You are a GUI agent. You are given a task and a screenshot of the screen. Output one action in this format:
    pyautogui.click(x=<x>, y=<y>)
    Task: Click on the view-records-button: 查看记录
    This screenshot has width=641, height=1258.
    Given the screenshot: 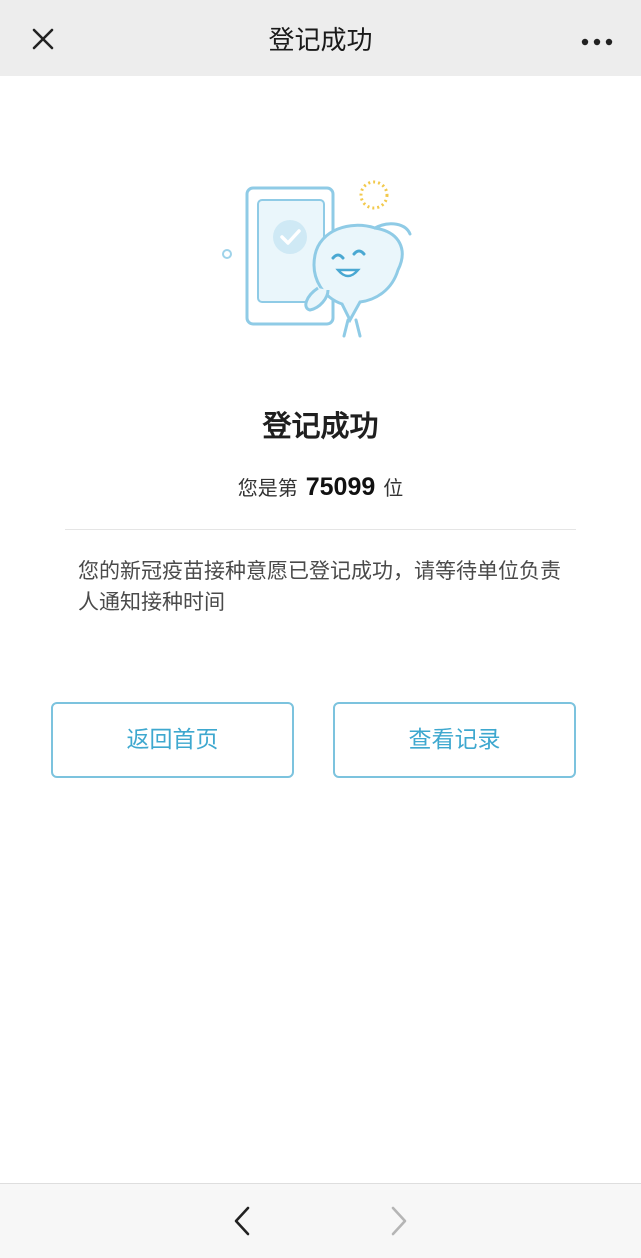 What is the action you would take?
    pyautogui.click(x=454, y=740)
    